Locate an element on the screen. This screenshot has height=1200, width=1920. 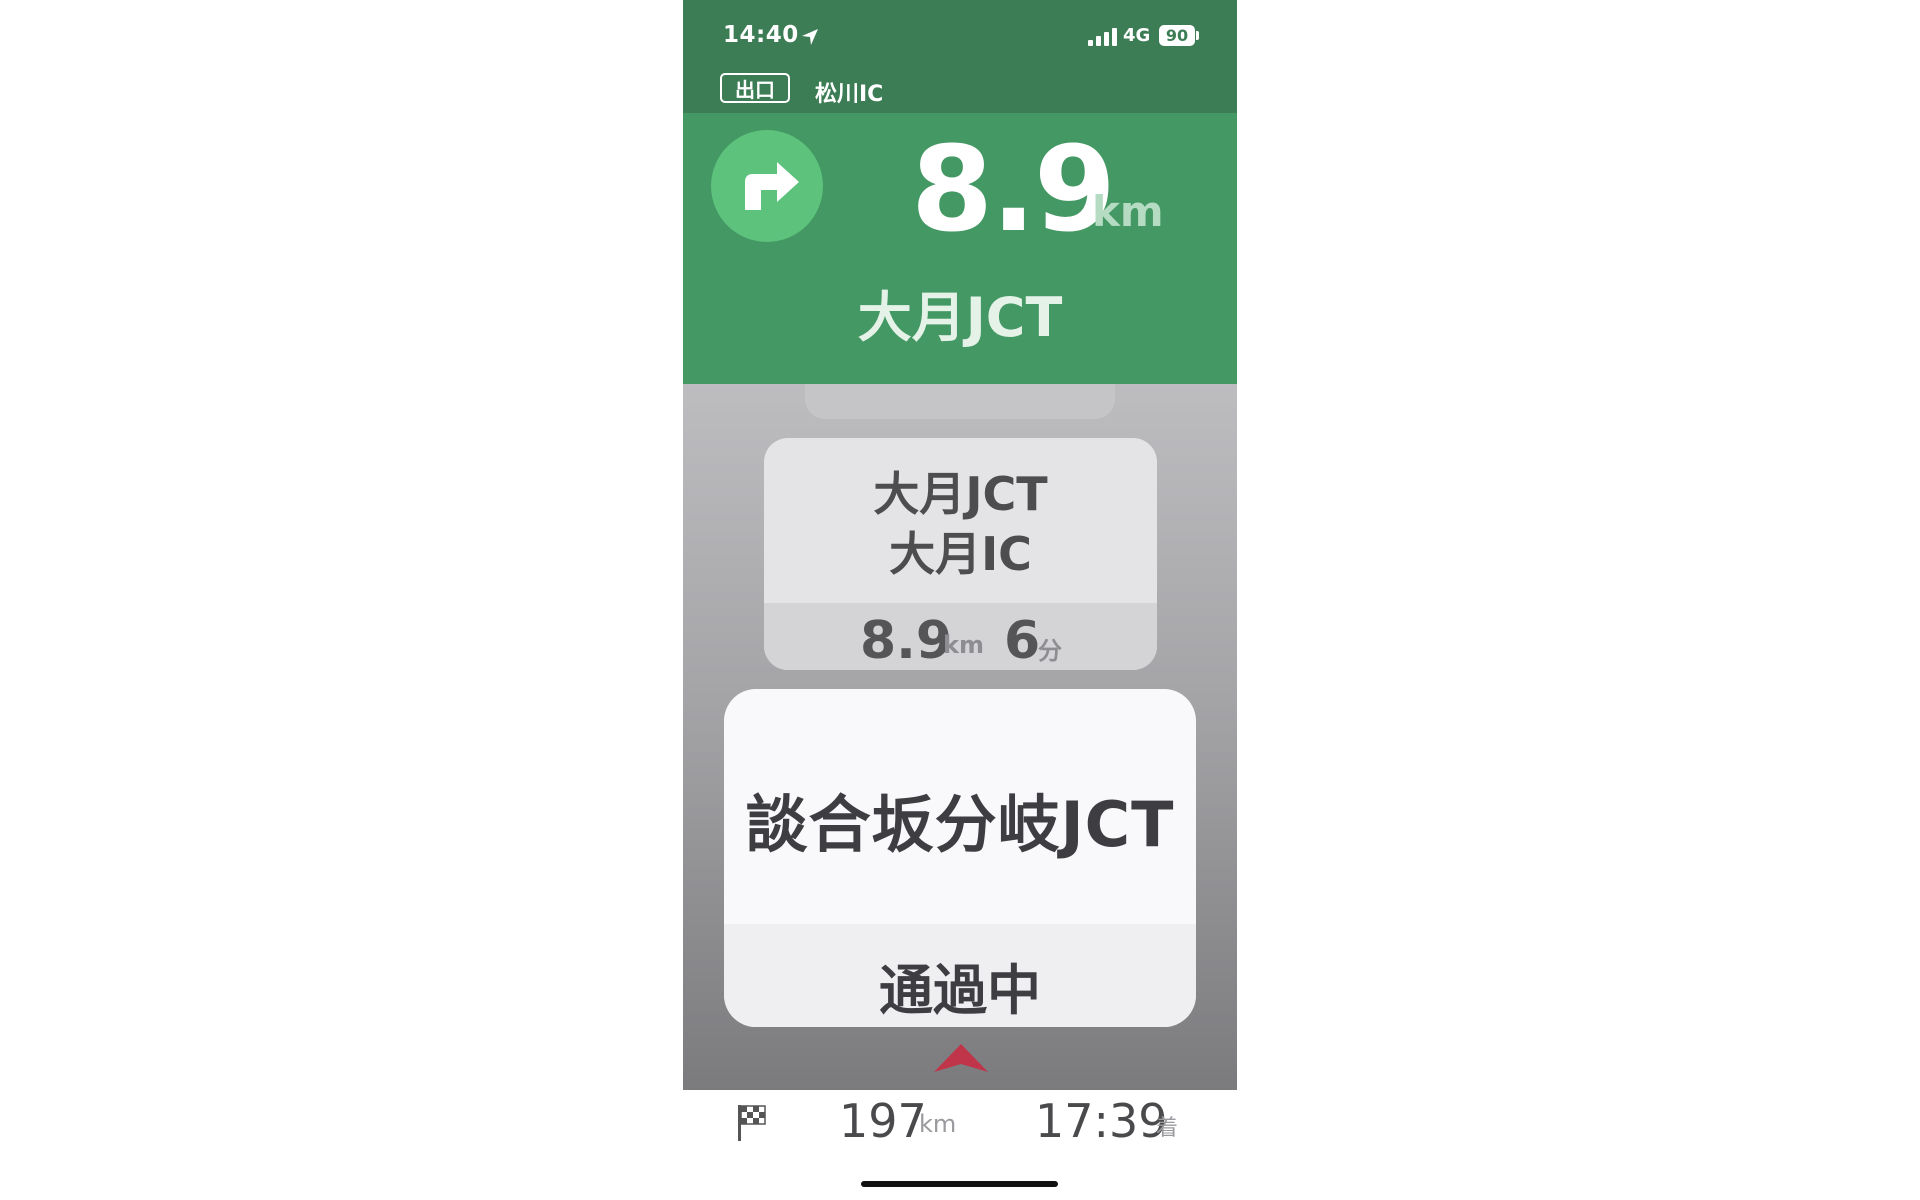
home-indicator is located at coordinates (959, 1184).